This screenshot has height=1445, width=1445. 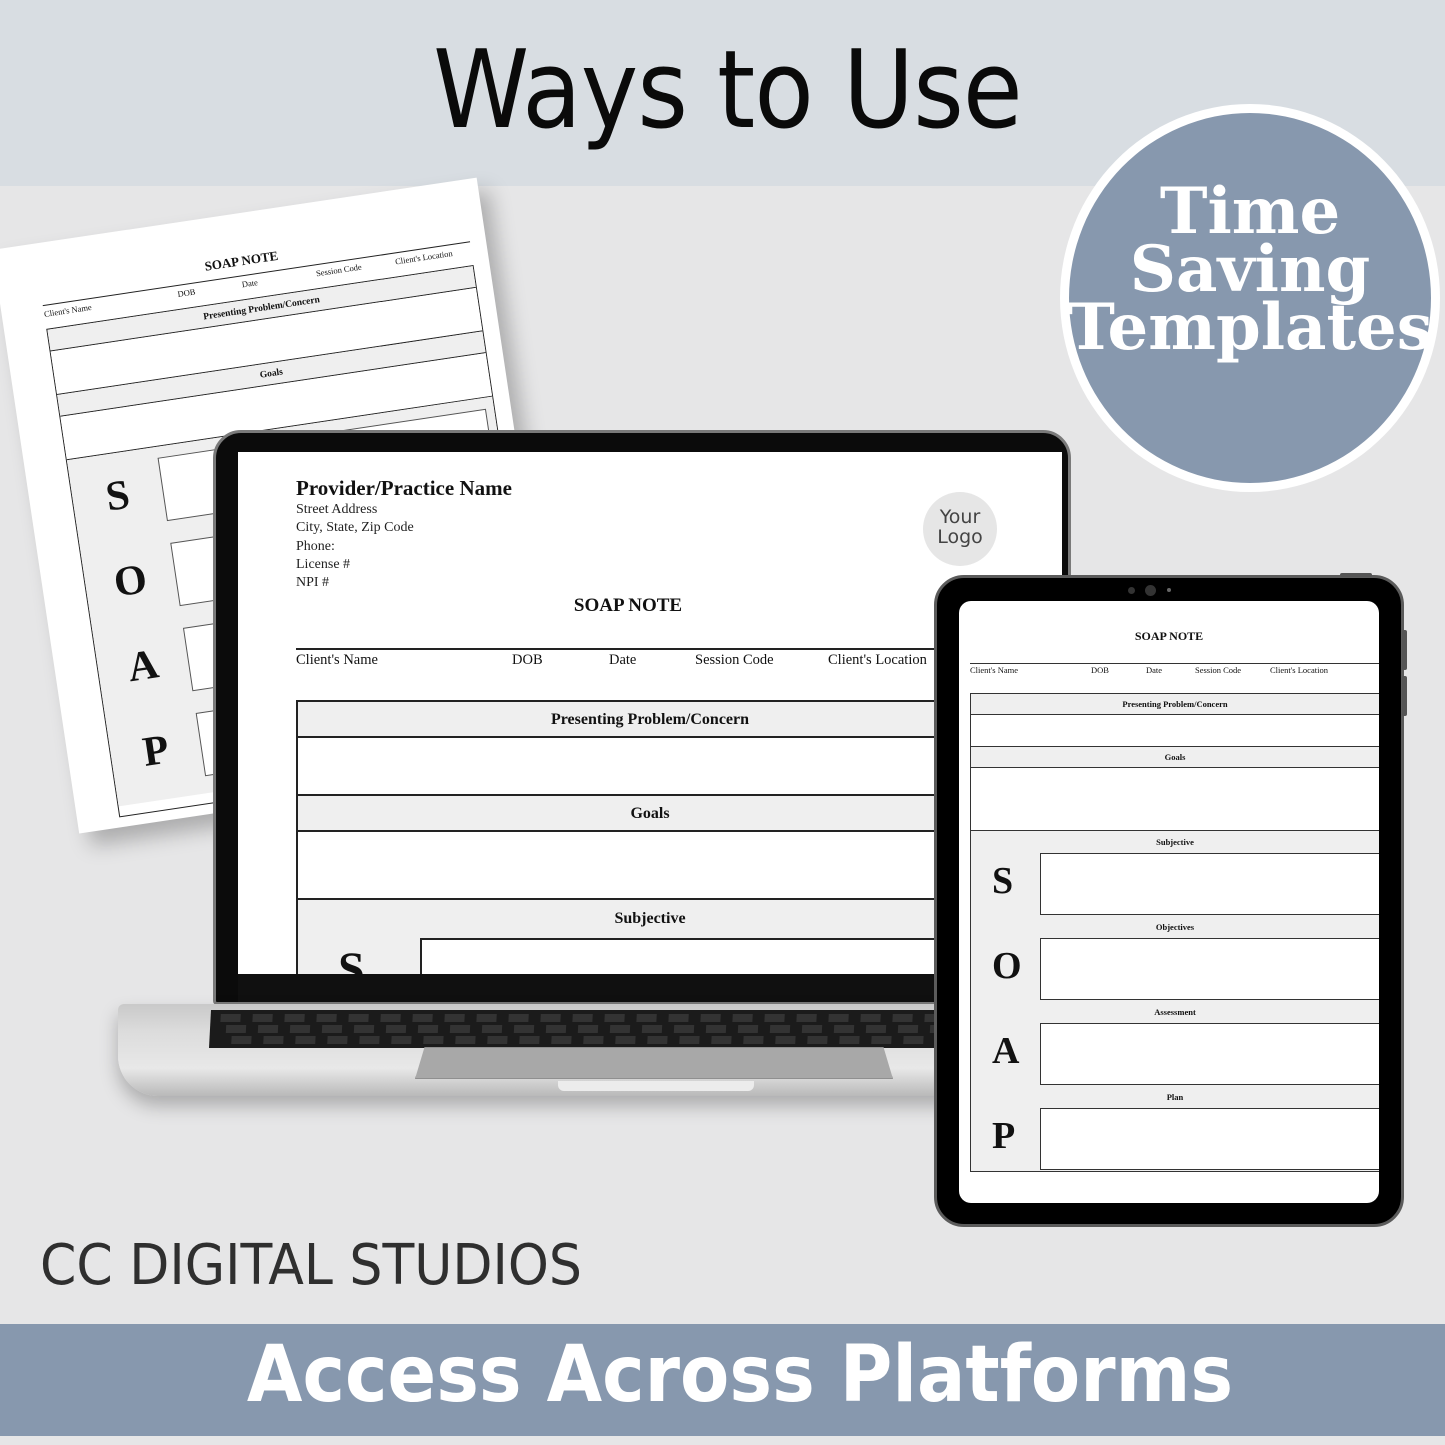 I want to click on laptop-trackpad, so click(x=654, y=1063).